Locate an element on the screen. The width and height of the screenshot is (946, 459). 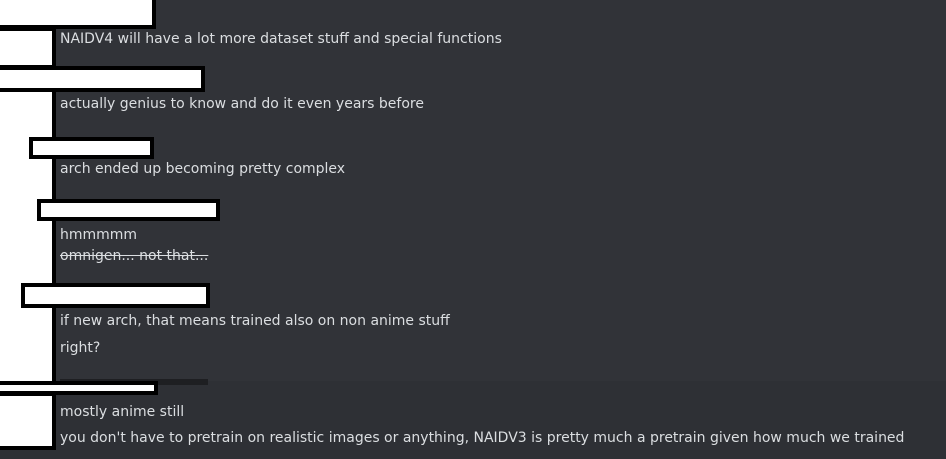
redacted-avatar-column is located at coordinates (28, 238).